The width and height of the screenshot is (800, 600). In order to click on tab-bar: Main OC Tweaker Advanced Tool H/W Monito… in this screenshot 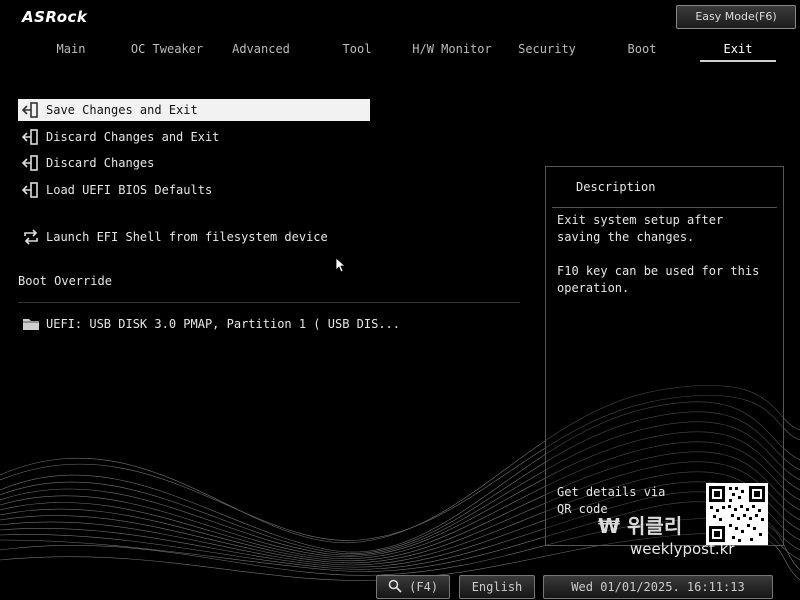, I will do `click(400, 51)`.